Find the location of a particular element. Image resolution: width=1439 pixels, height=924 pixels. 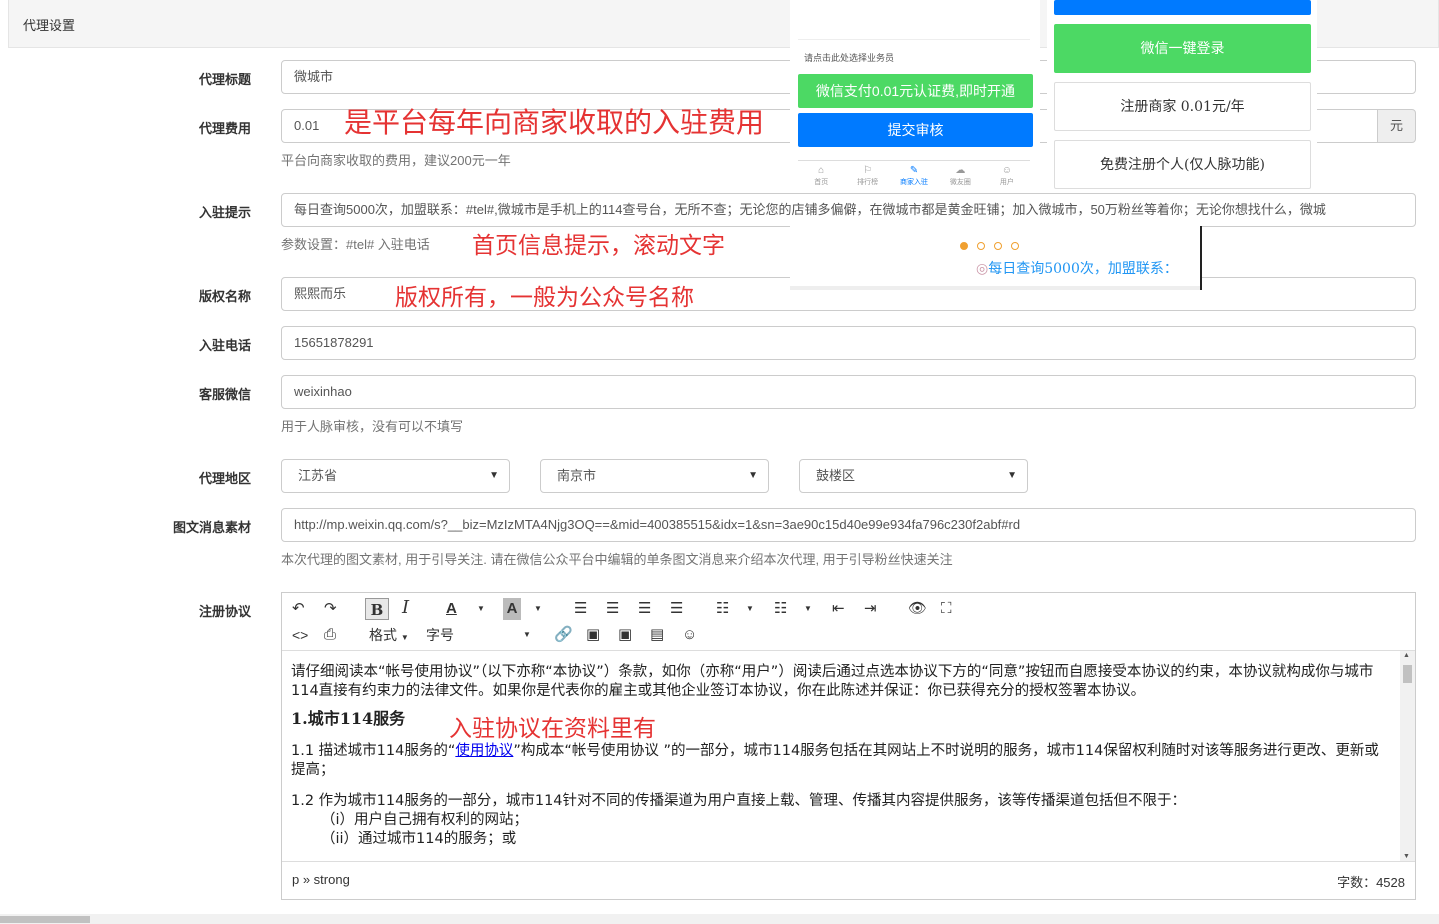

font-size-dropdown-label: 字号 is located at coordinates (440, 635).